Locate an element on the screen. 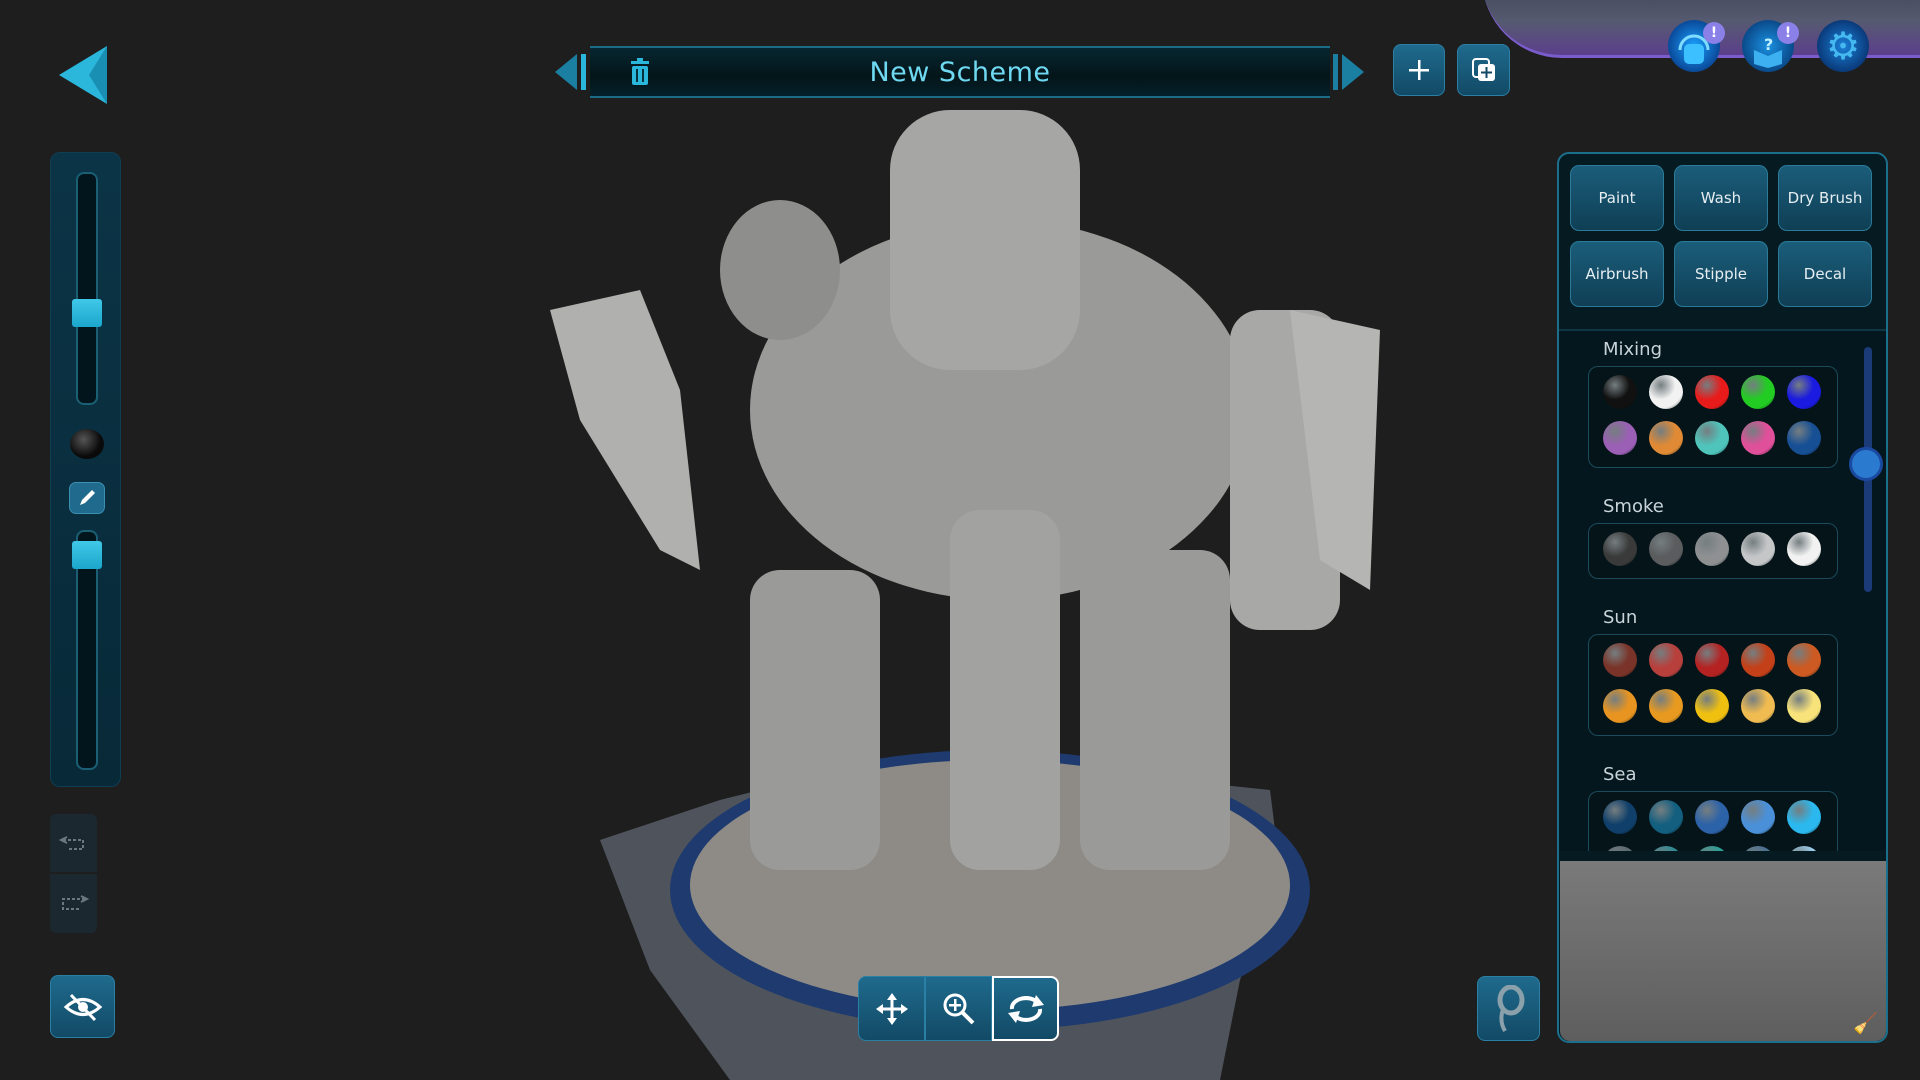  palette-scrollbar-thumb is located at coordinates (1866, 464).